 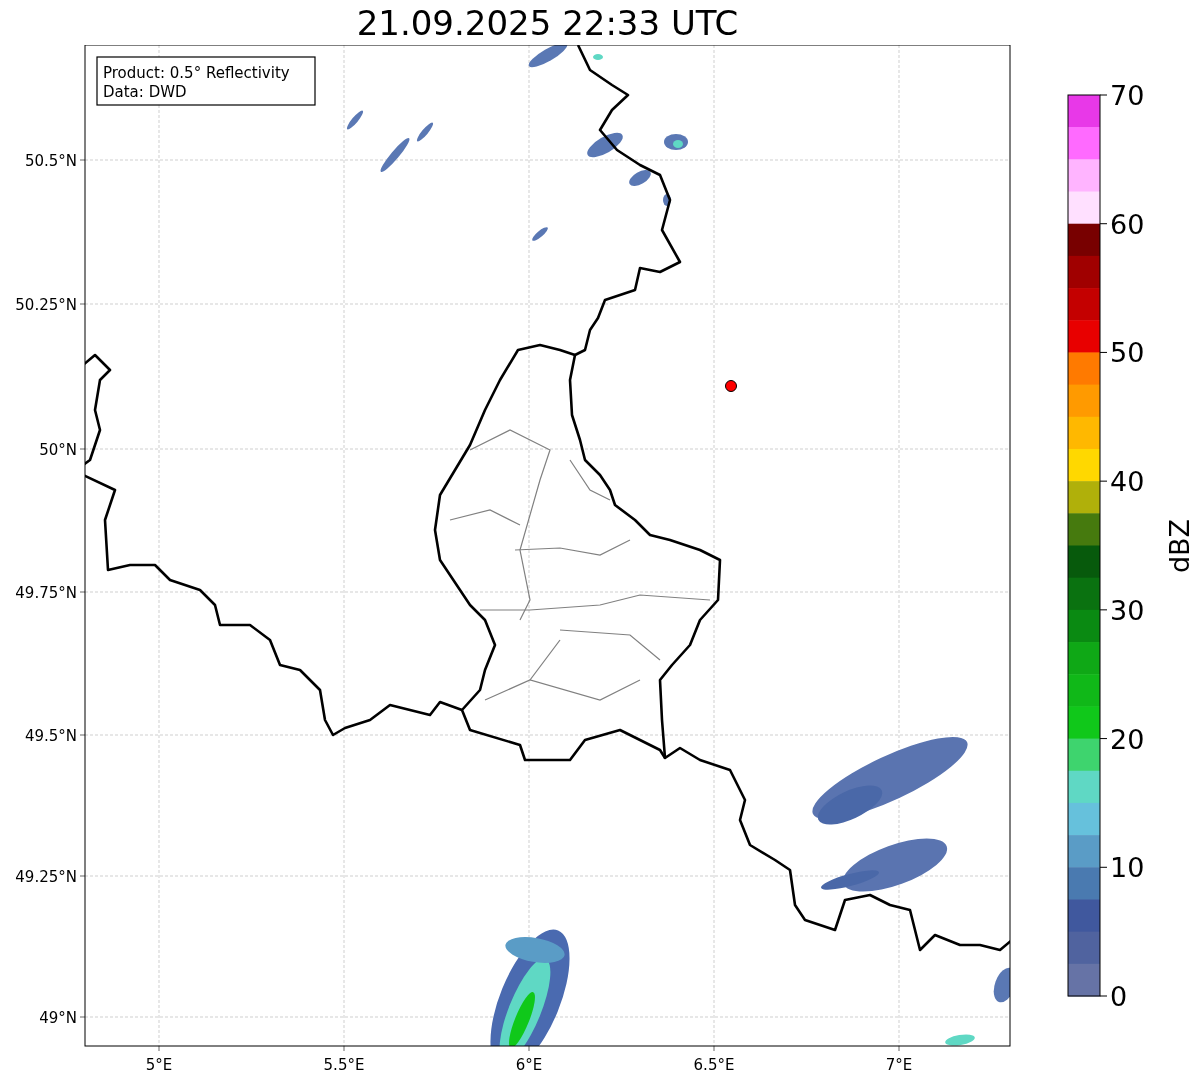 What do you see at coordinates (196, 73) in the screenshot?
I see `info-text: Product: 0.5° Reflectivity` at bounding box center [196, 73].